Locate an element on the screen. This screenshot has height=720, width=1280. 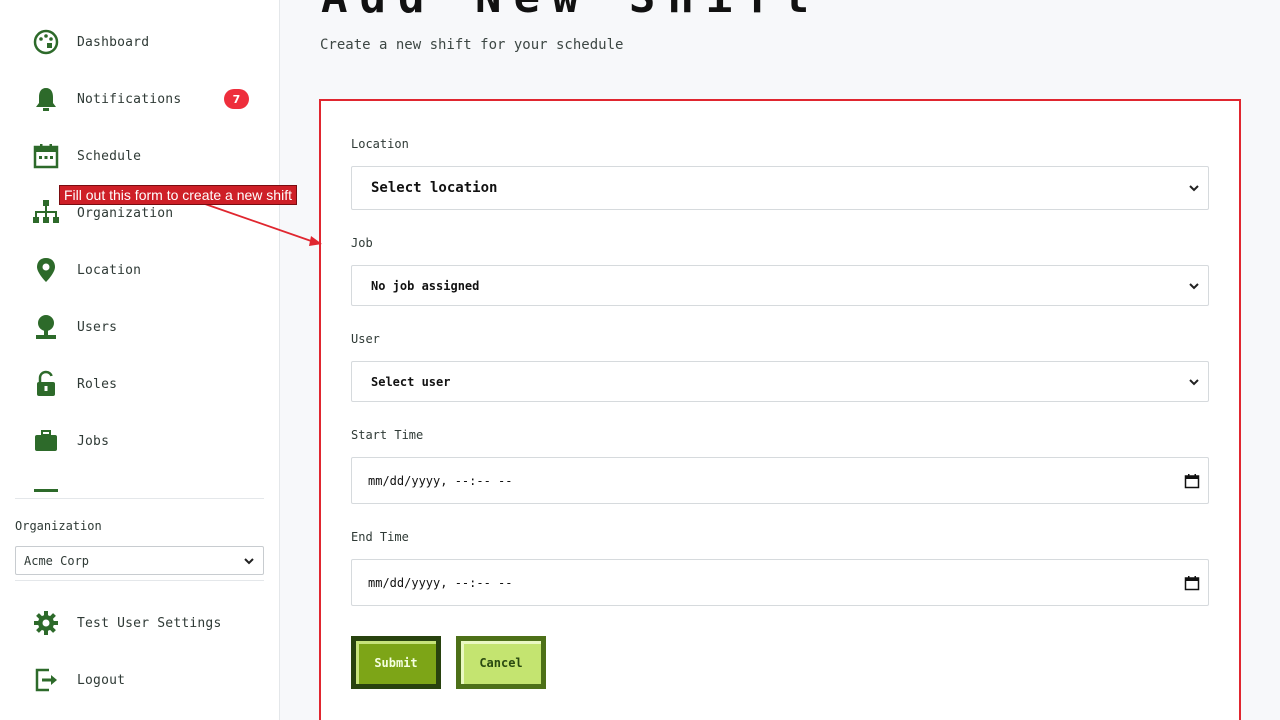
sidebar-item-location: Location is located at coordinates (145, 270).